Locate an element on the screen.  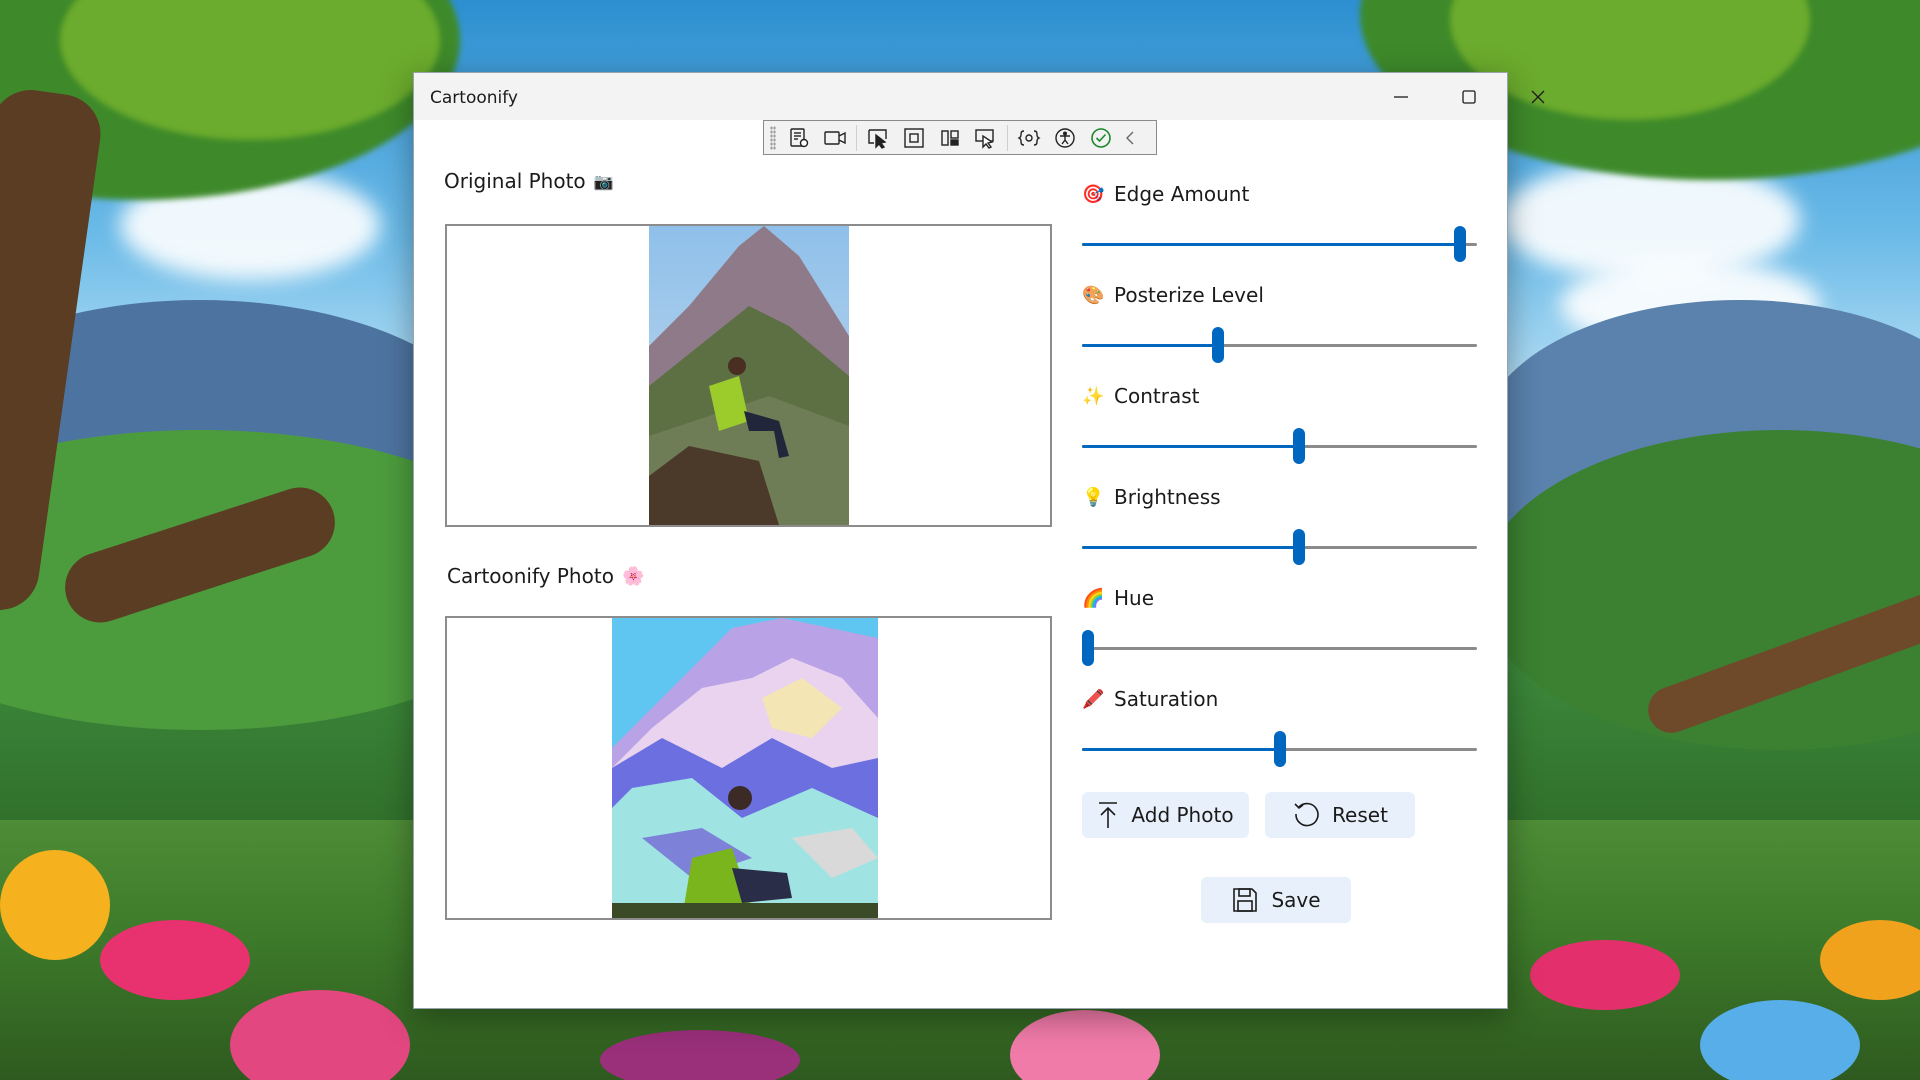
hot-reload-button is located at coordinates (1029, 138).